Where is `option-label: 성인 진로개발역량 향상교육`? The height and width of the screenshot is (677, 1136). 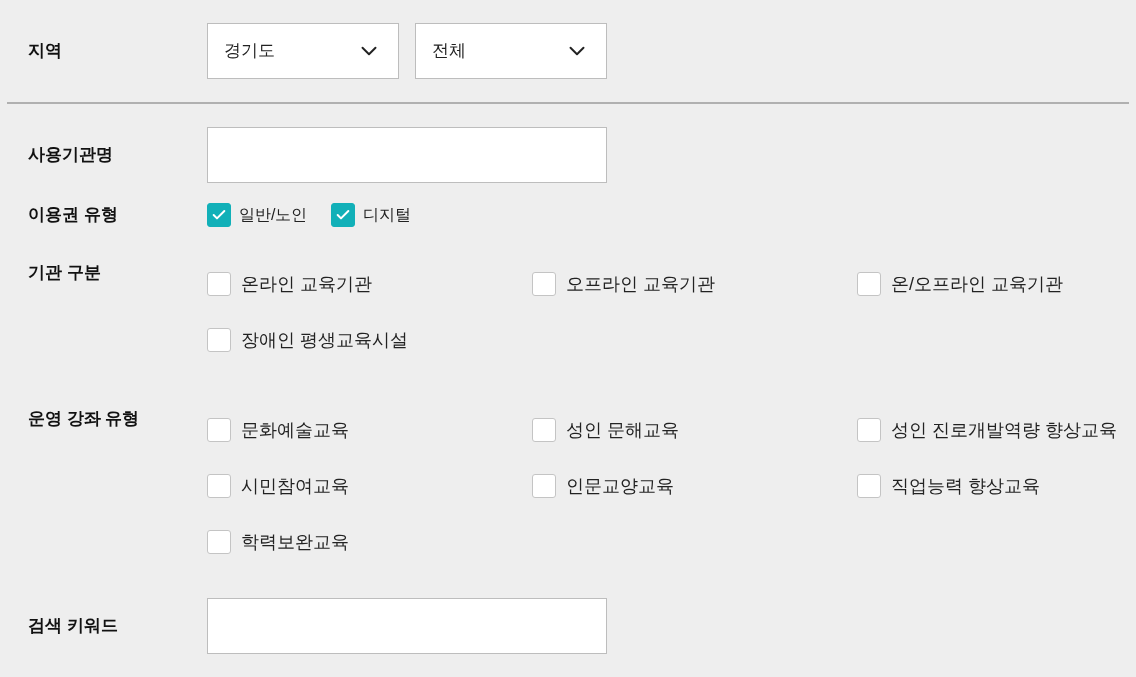
option-label: 성인 진로개발역량 향상교육 is located at coordinates (1004, 430).